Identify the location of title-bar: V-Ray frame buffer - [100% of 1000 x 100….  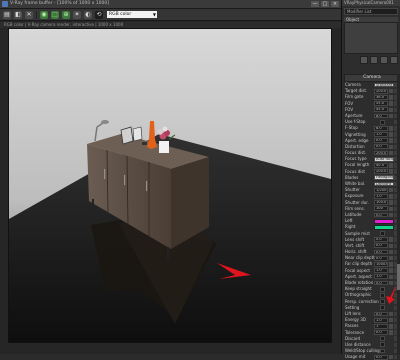
(170, 4).